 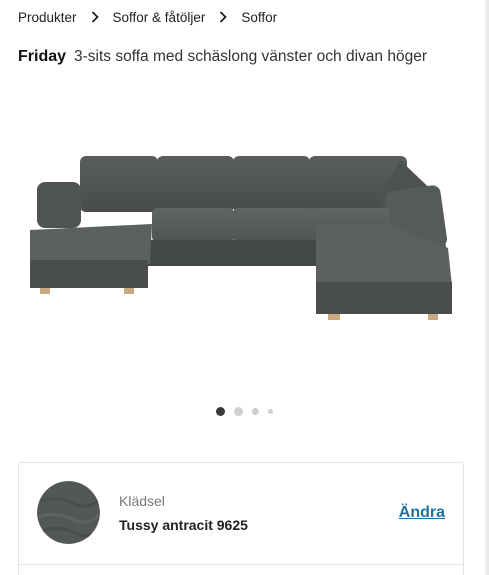 What do you see at coordinates (47, 17) in the screenshot?
I see `breadcrumb-produkter: Produkter` at bounding box center [47, 17].